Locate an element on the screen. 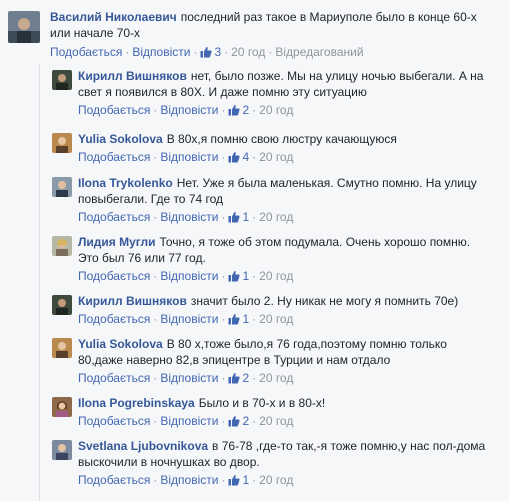 This screenshot has height=501, width=509. like-count: 3 is located at coordinates (210, 52).